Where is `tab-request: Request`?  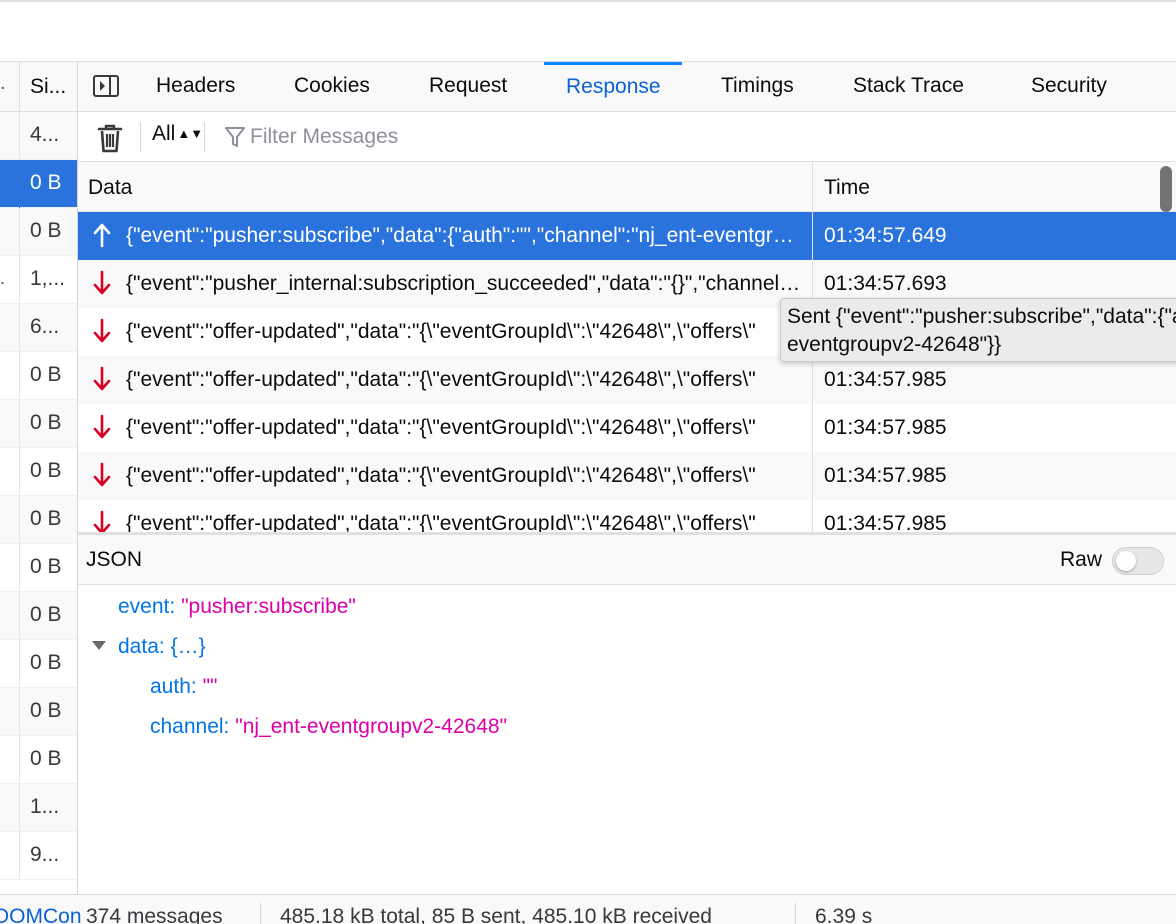 tab-request: Request is located at coordinates (468, 87).